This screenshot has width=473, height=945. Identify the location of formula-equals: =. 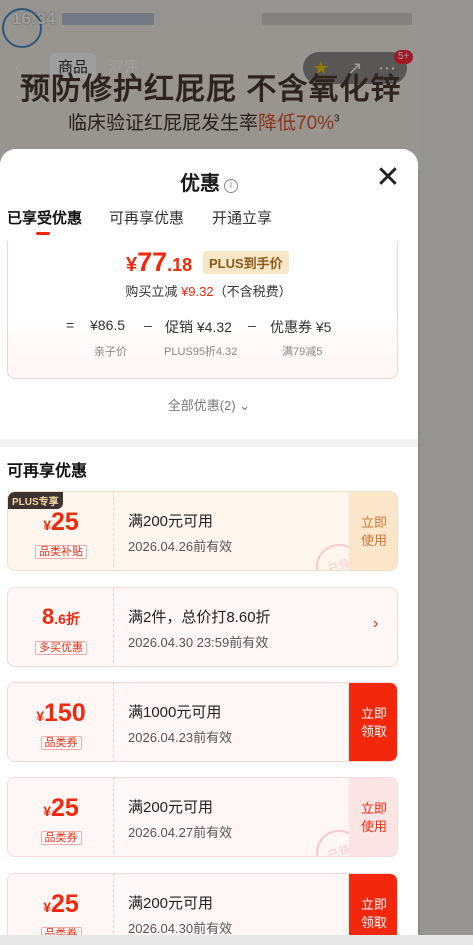
(70, 325).